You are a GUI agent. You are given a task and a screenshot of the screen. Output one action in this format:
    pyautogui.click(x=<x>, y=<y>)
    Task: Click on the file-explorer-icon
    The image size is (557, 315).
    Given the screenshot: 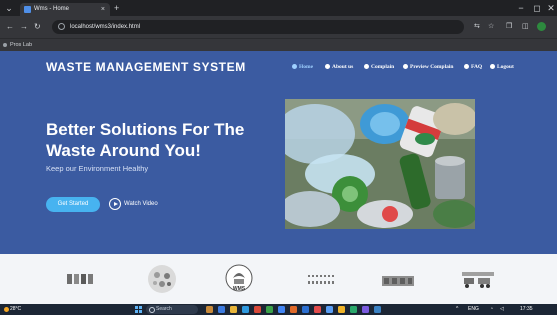 What is the action you would take?
    pyautogui.click(x=221, y=309)
    